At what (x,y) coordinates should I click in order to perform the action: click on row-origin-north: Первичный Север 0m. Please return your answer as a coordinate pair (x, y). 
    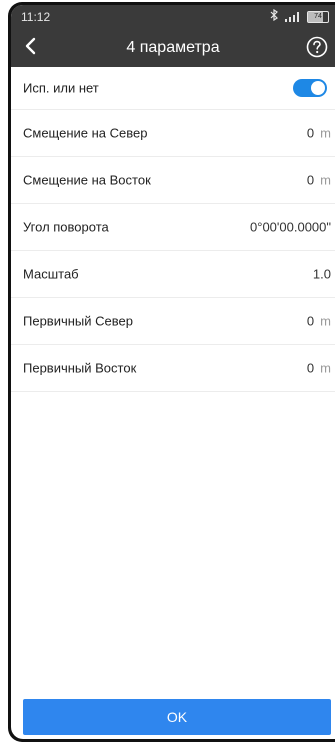
    Looking at the image, I should click on (173, 321).